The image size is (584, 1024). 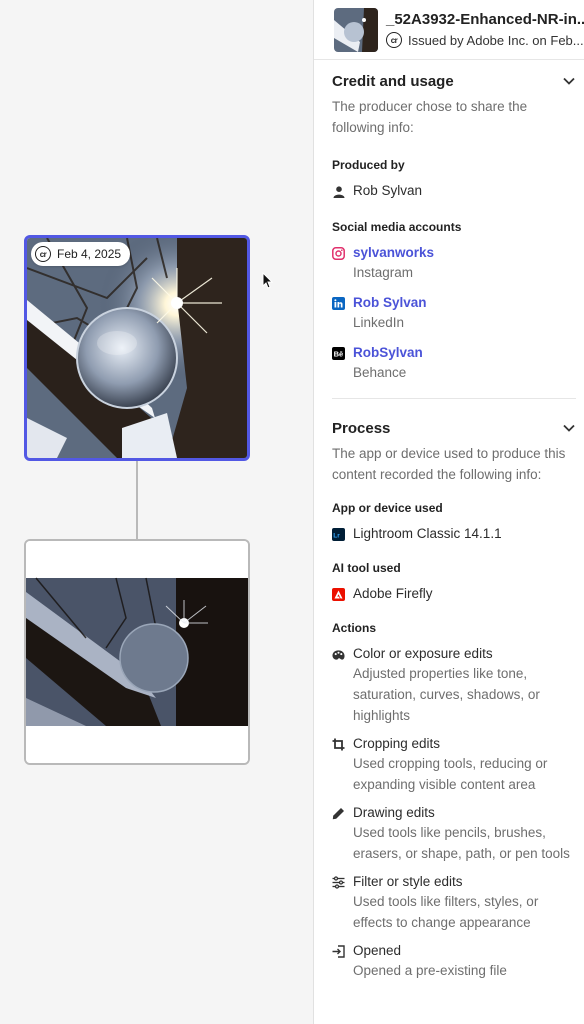 I want to click on ai-tool-name: Adobe Firefly, so click(x=393, y=593).